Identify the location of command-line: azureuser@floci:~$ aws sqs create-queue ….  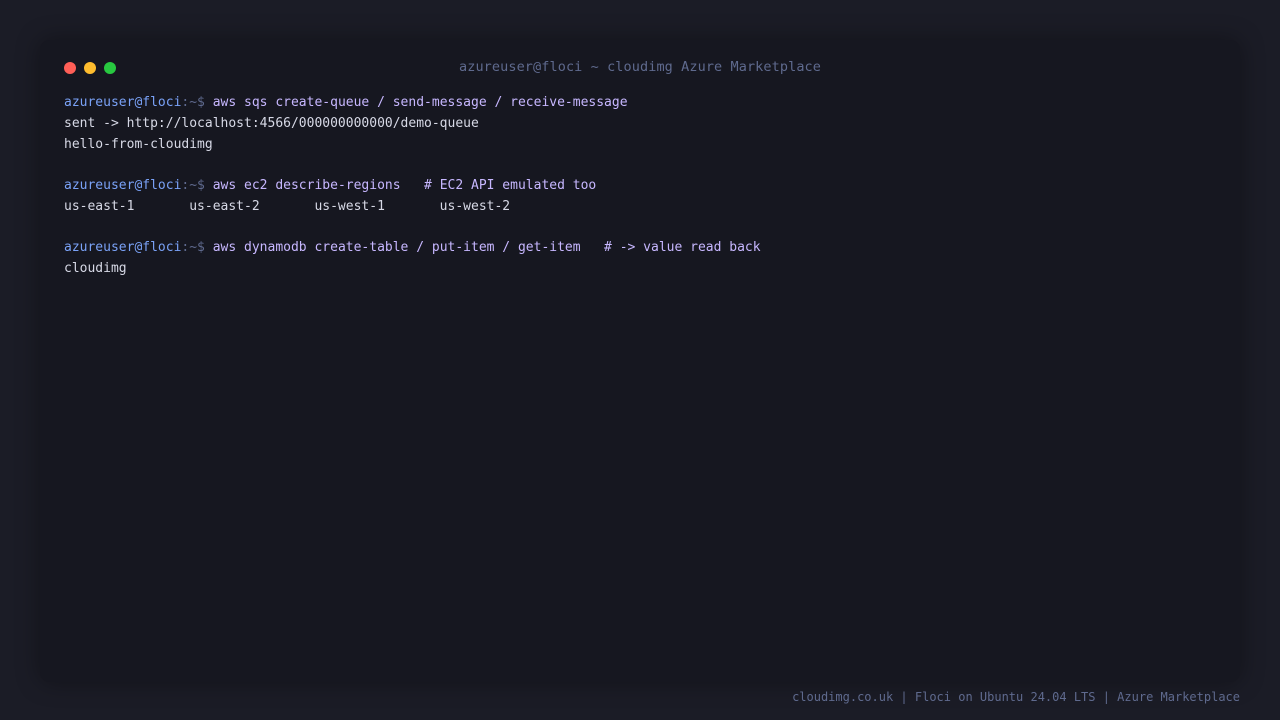
(640, 102).